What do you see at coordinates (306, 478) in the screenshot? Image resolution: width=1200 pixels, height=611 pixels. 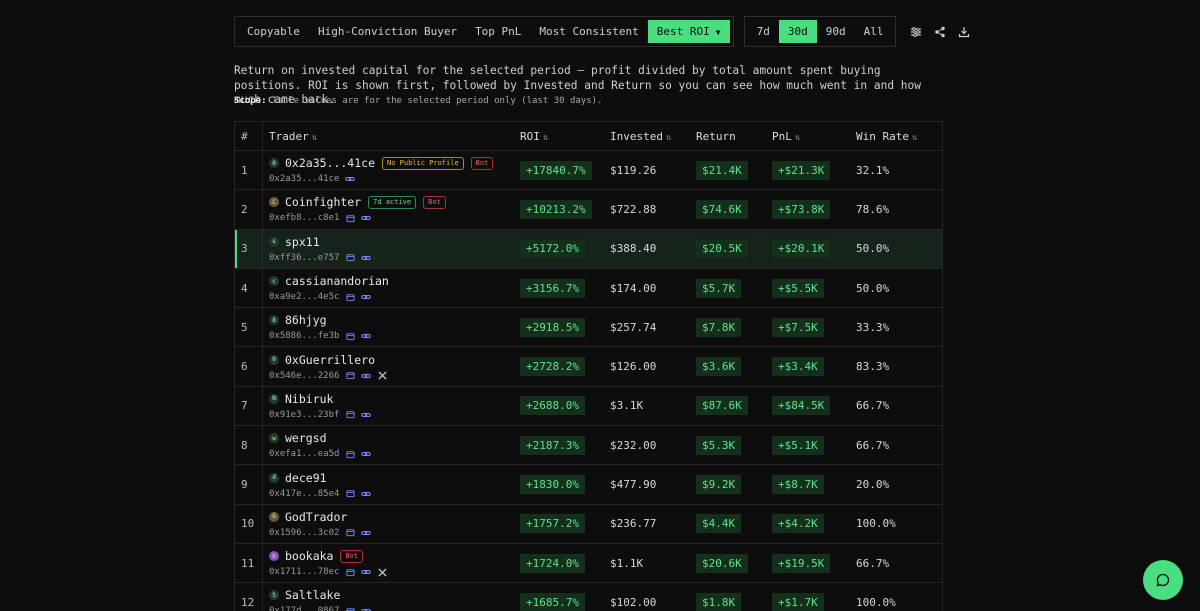 I see `trader-name: dece91` at bounding box center [306, 478].